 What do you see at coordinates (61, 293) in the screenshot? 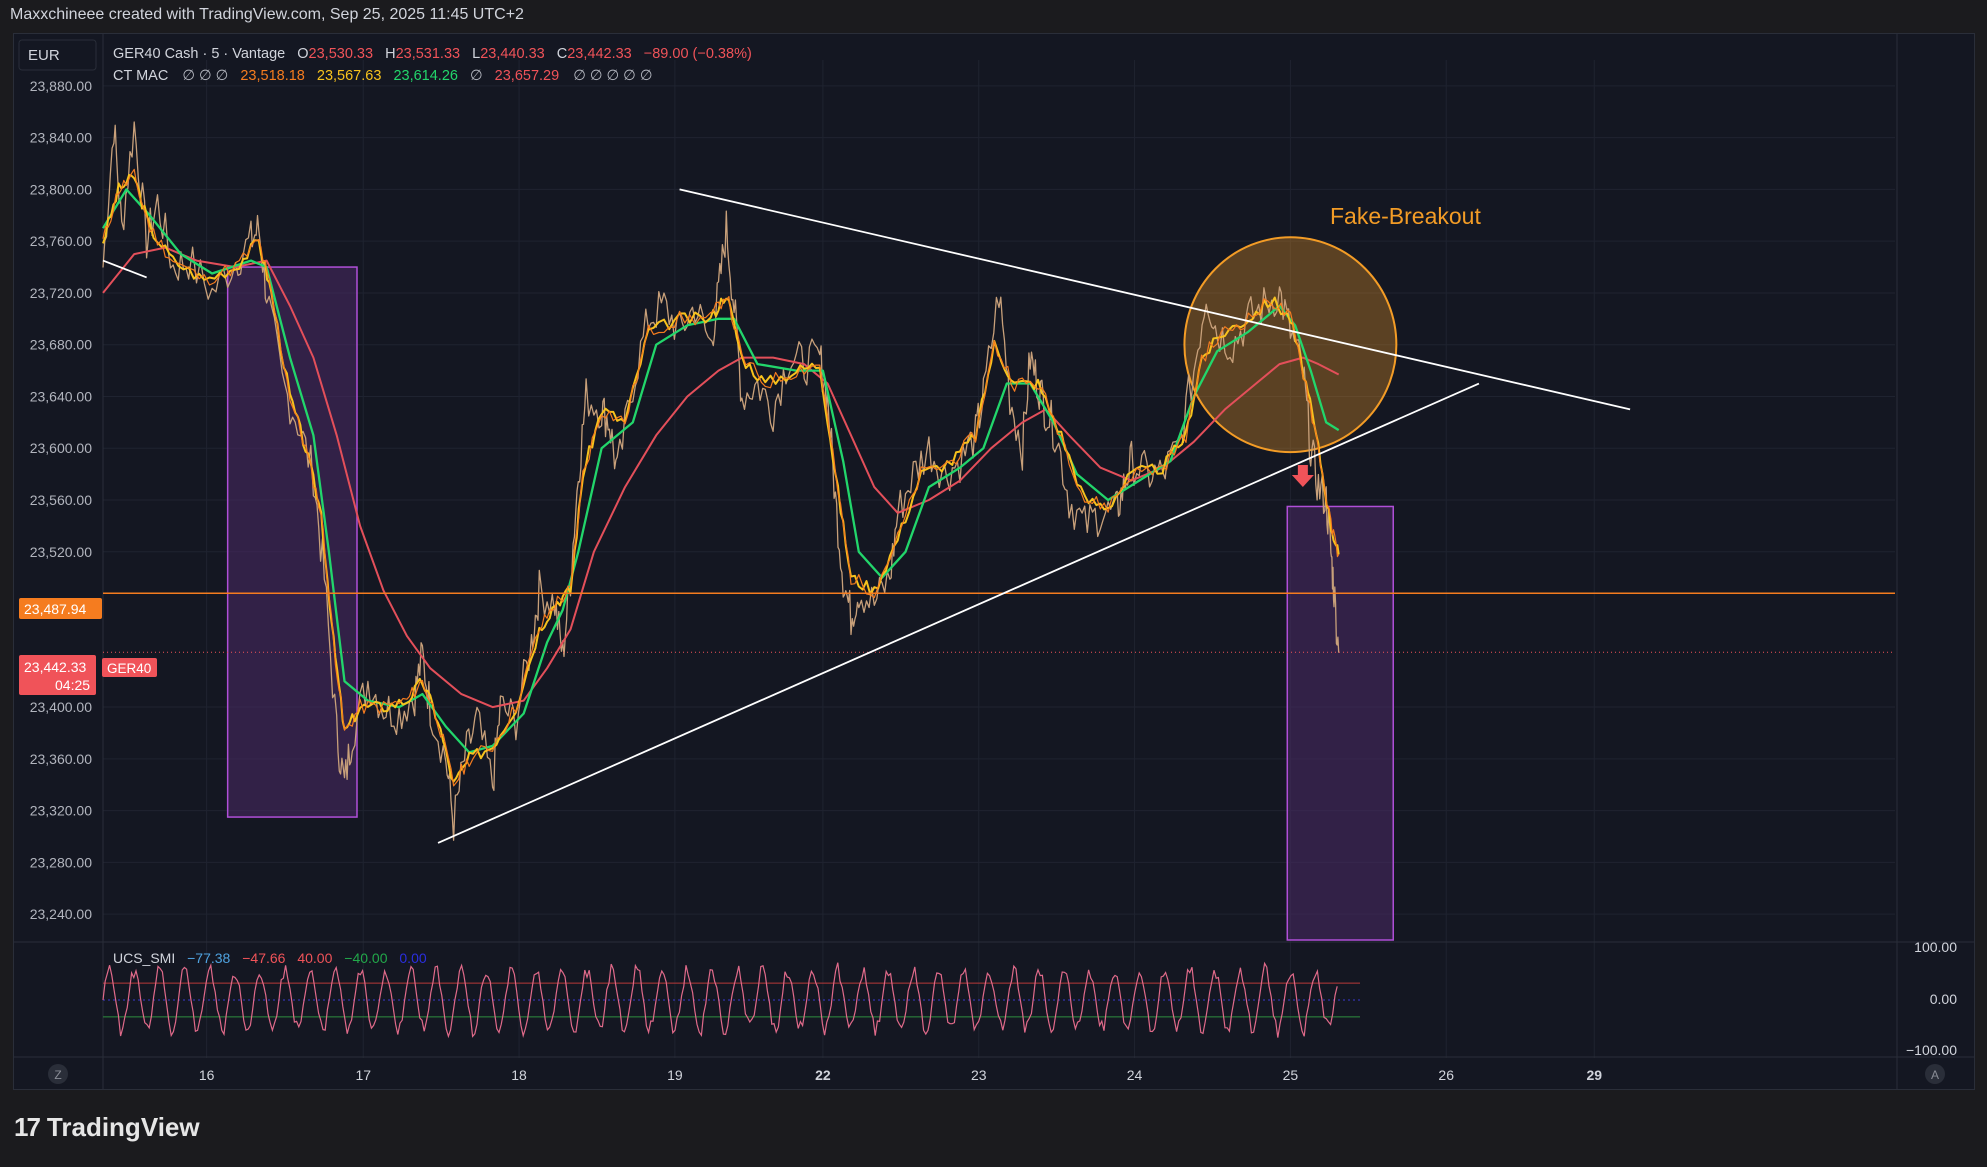
I see `y-tick-label: 23,720.00` at bounding box center [61, 293].